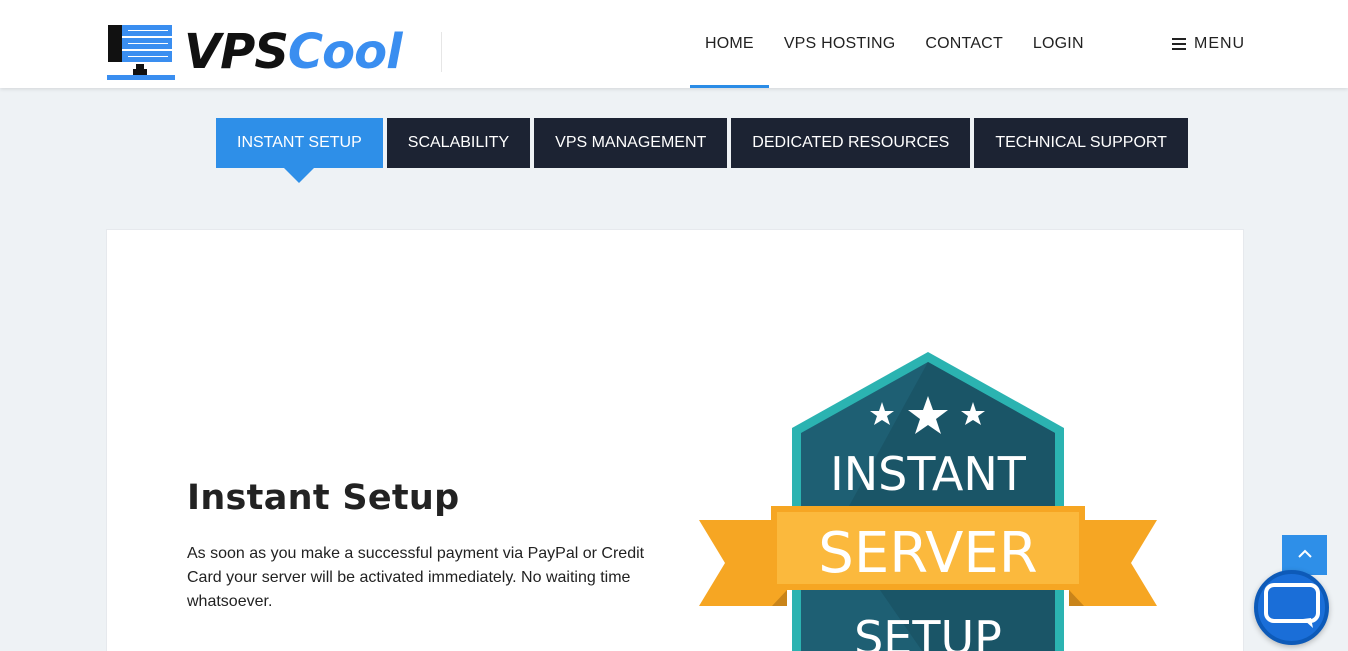 Image resolution: width=1348 pixels, height=651 pixels. I want to click on scroll-to-top-button, so click(1304, 555).